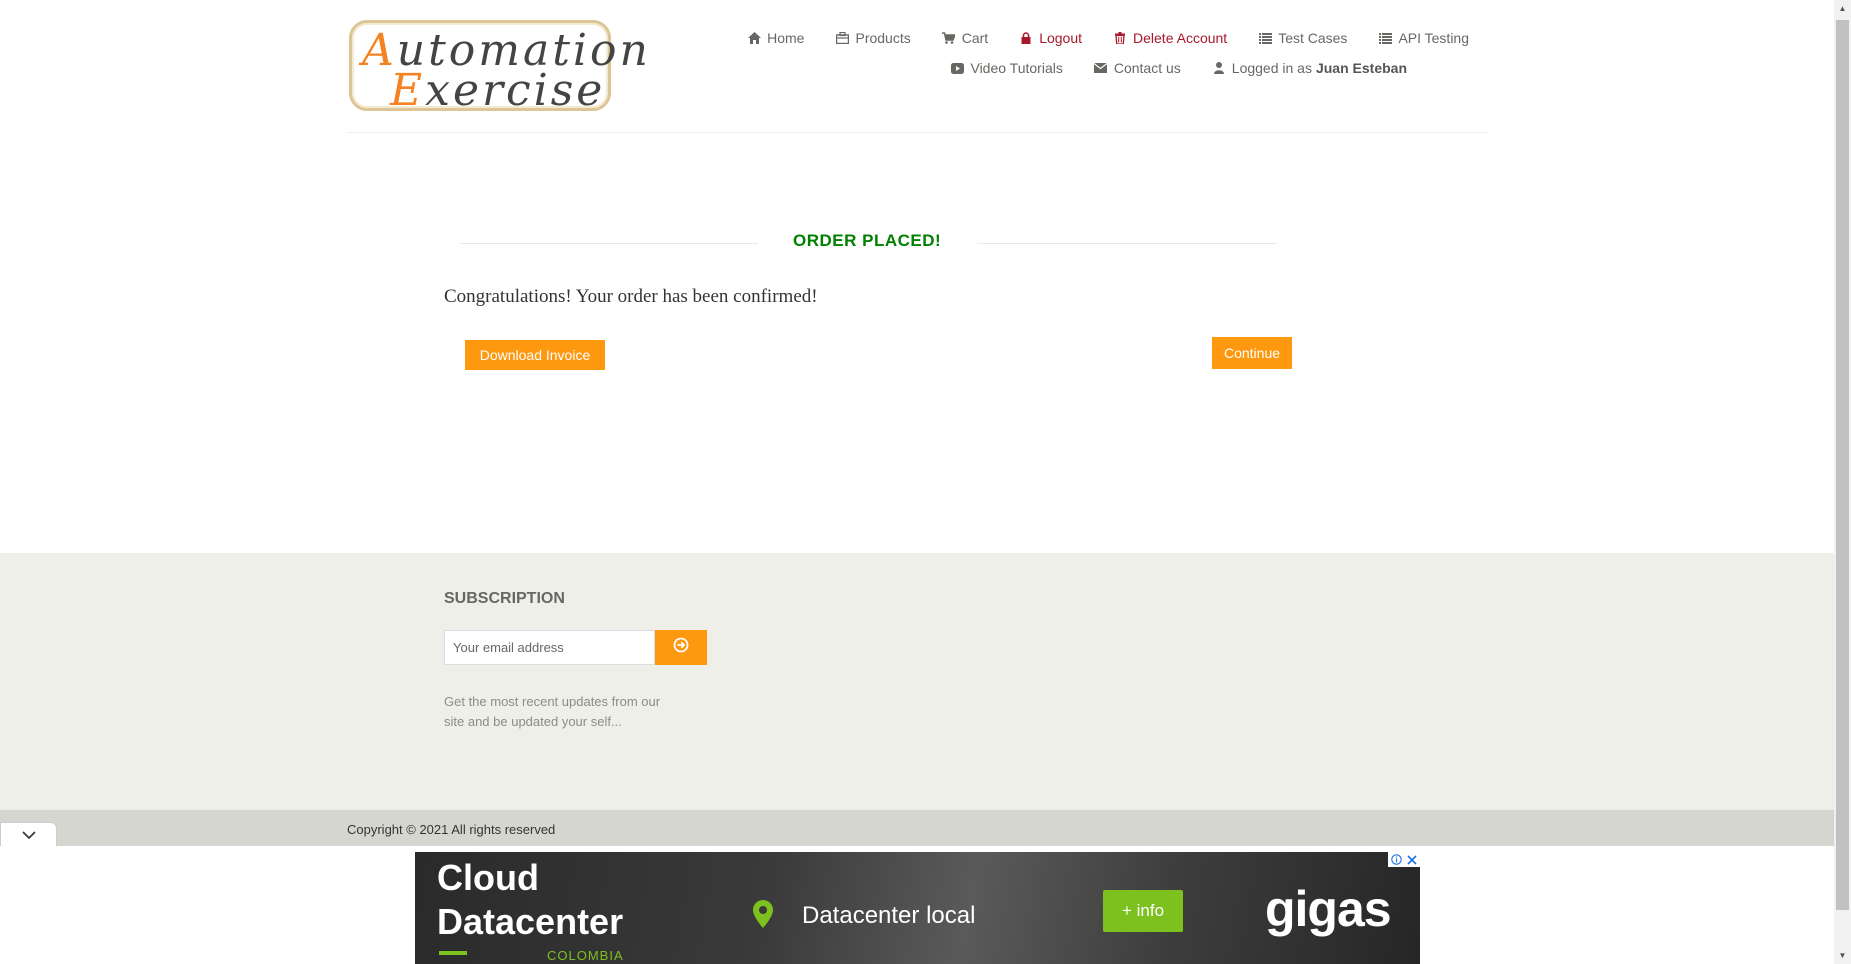 Image resolution: width=1851 pixels, height=964 pixels. What do you see at coordinates (786, 38) in the screenshot?
I see `nav-home-label: Home` at bounding box center [786, 38].